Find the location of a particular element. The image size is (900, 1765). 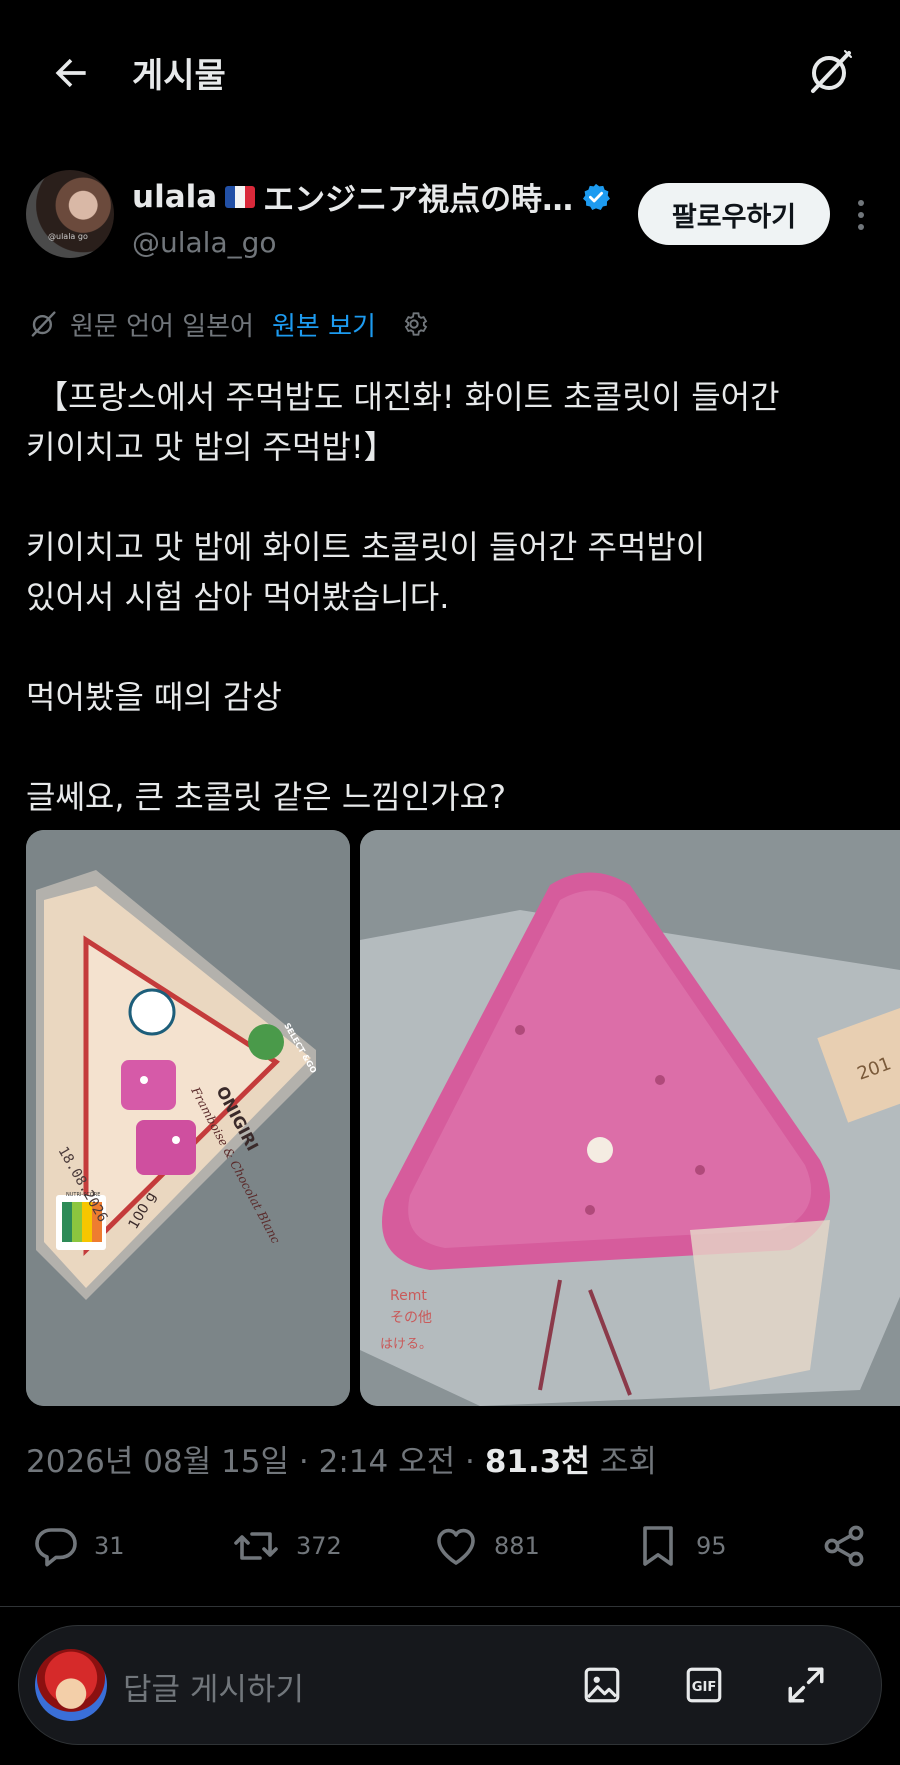

translation-row: 원문 언어 일본어 원본 보기 is located at coordinates (229, 324).